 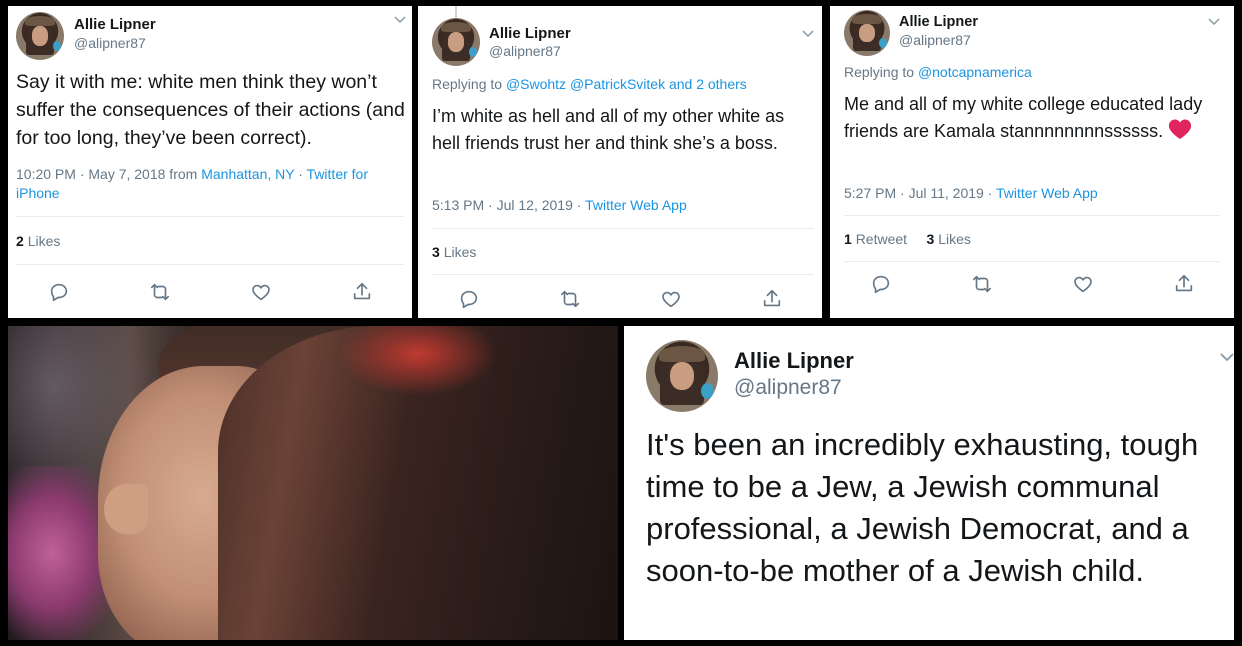 I want to click on timestamp: 5:13 PM · Jul 12, 2019 ·, so click(x=508, y=205).